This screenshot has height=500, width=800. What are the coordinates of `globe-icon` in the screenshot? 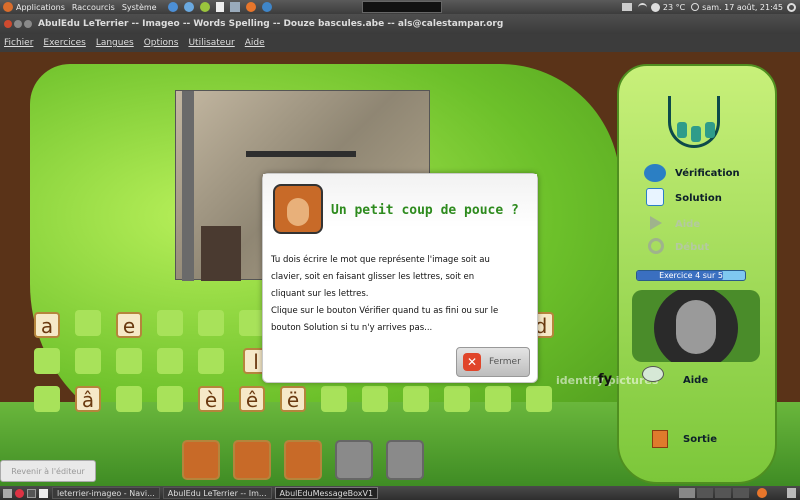 It's located at (188, 7).